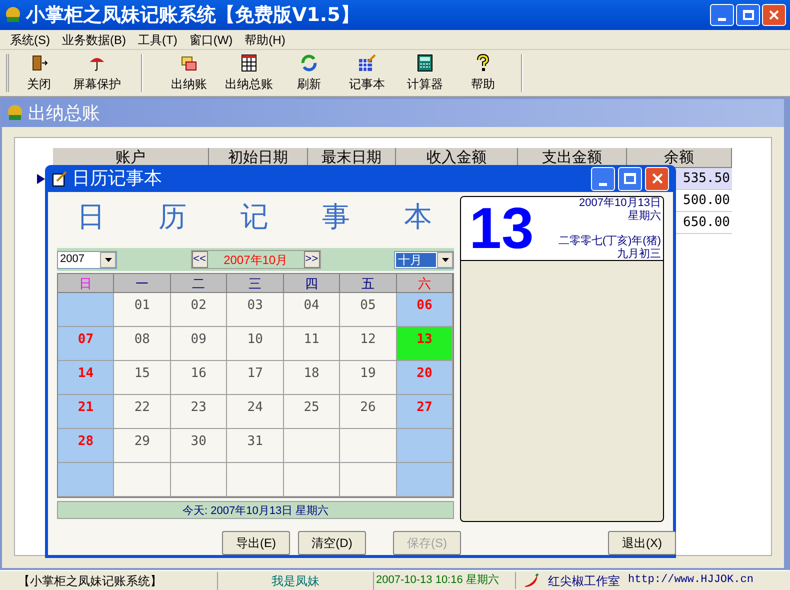 The height and width of the screenshot is (590, 790). Describe the element at coordinates (117, 179) in the screenshot. I see `dialog-title: 日历记事本` at that location.